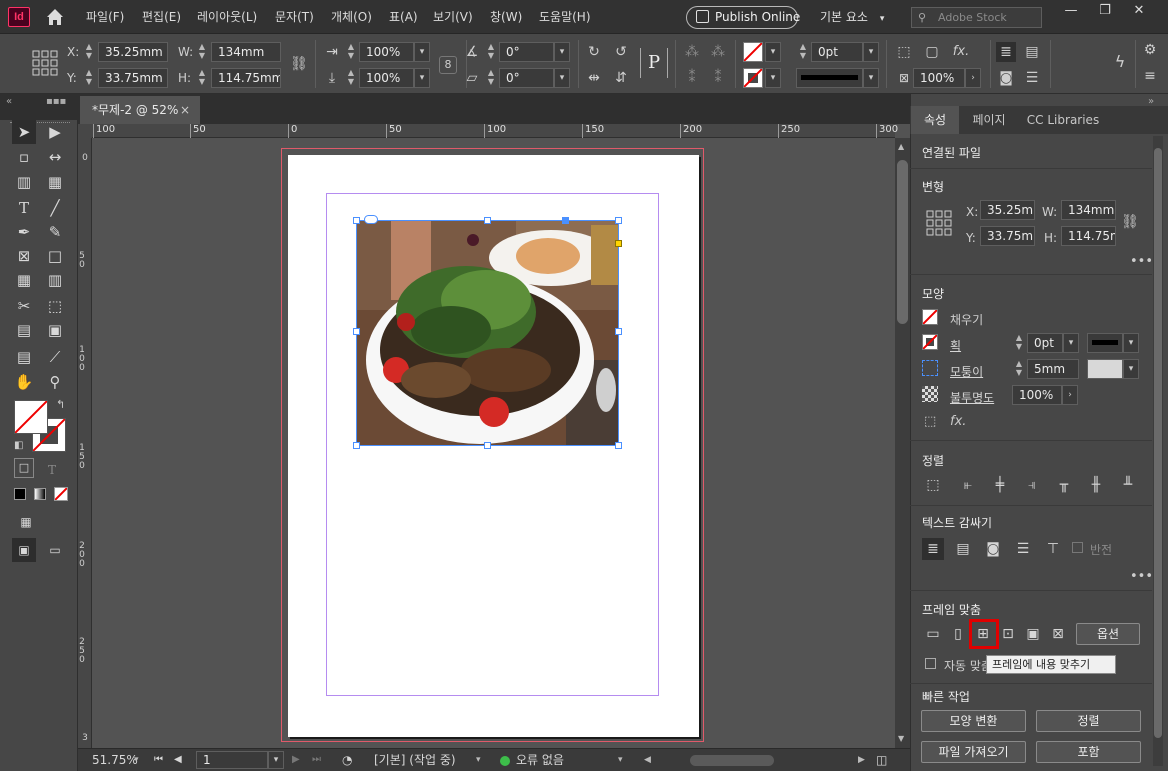 Image resolution: width=1168 pixels, height=771 pixels. What do you see at coordinates (1008, 634) in the screenshot?
I see `fit-frame-to-content-icon: ⊡` at bounding box center [1008, 634].